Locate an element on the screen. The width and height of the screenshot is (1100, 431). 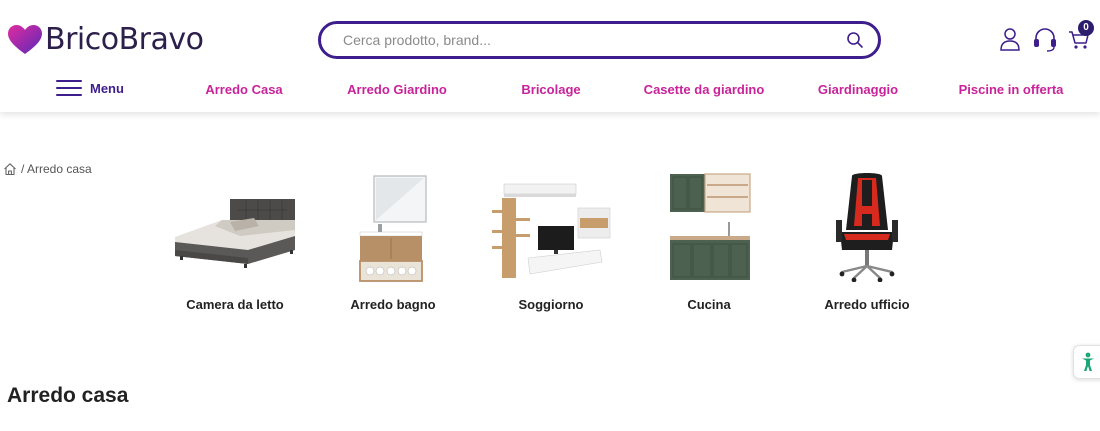
nav-item-arredo-giardino: Arredo Giardino is located at coordinates (397, 89).